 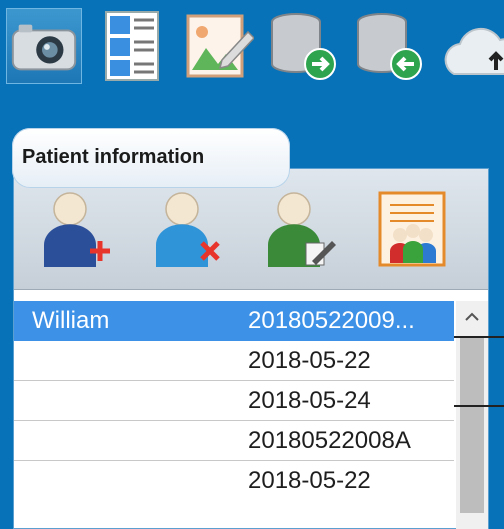 I want to click on tab-patient-information: Patient information, so click(x=151, y=158).